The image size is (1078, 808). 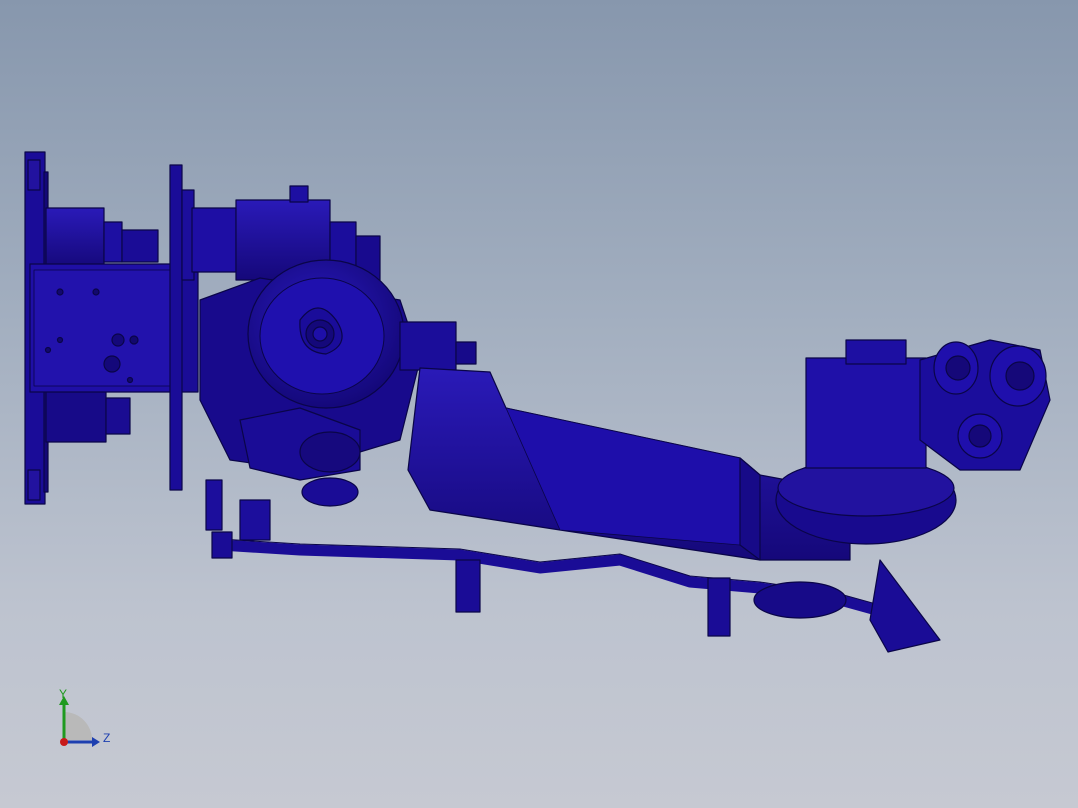 I want to click on triad-y-label: Y, so click(x=63, y=694).